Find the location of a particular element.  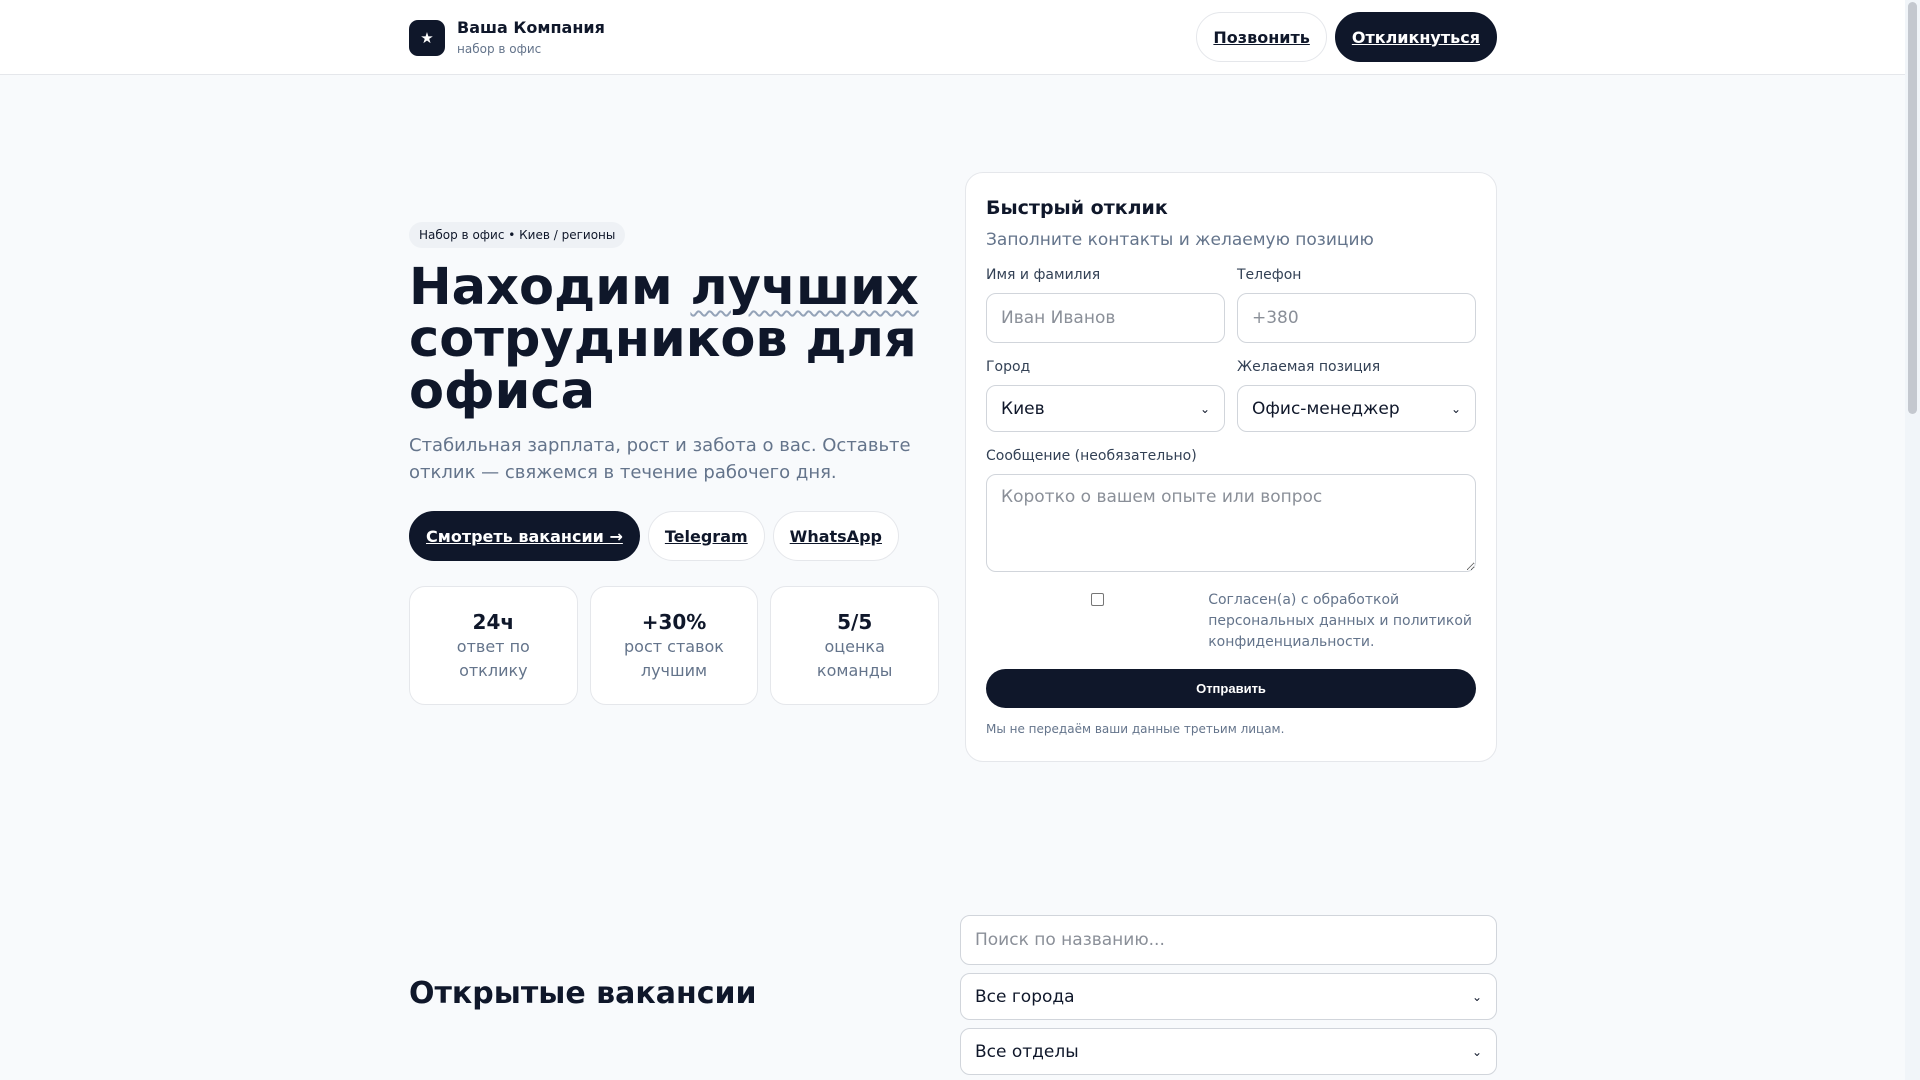

telegram-button: Telegram is located at coordinates (706, 536).